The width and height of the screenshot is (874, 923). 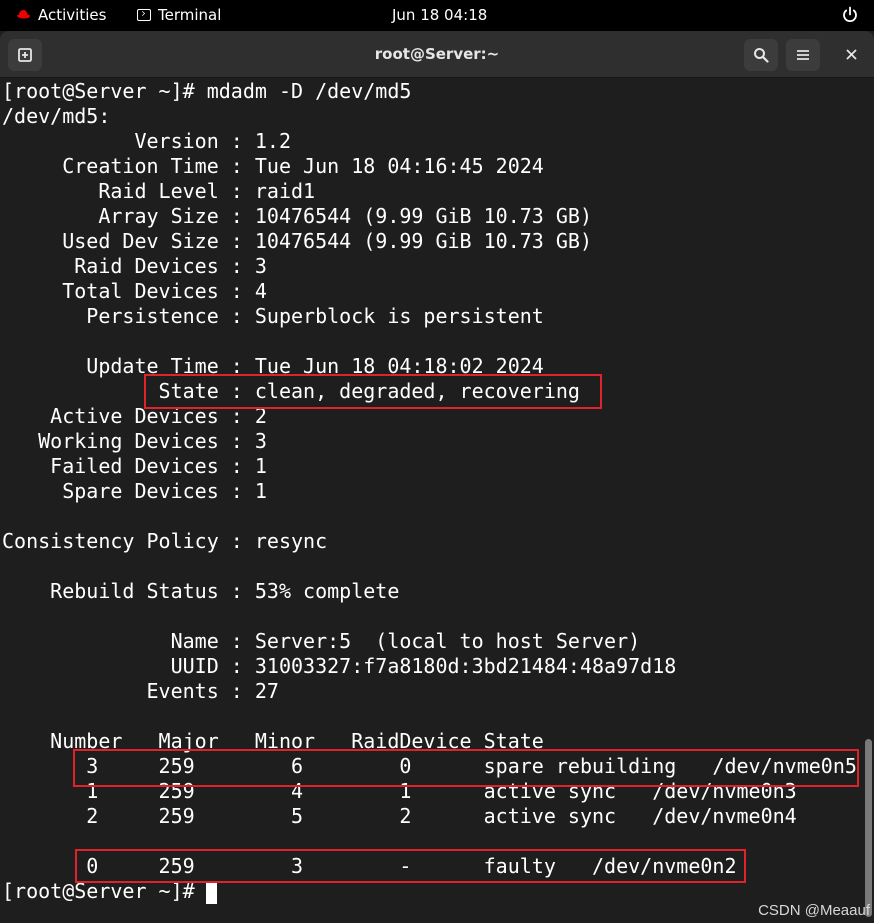 What do you see at coordinates (321, 641) in the screenshot?
I see `terminal-line: Name : Server:5 (local to host Server)` at bounding box center [321, 641].